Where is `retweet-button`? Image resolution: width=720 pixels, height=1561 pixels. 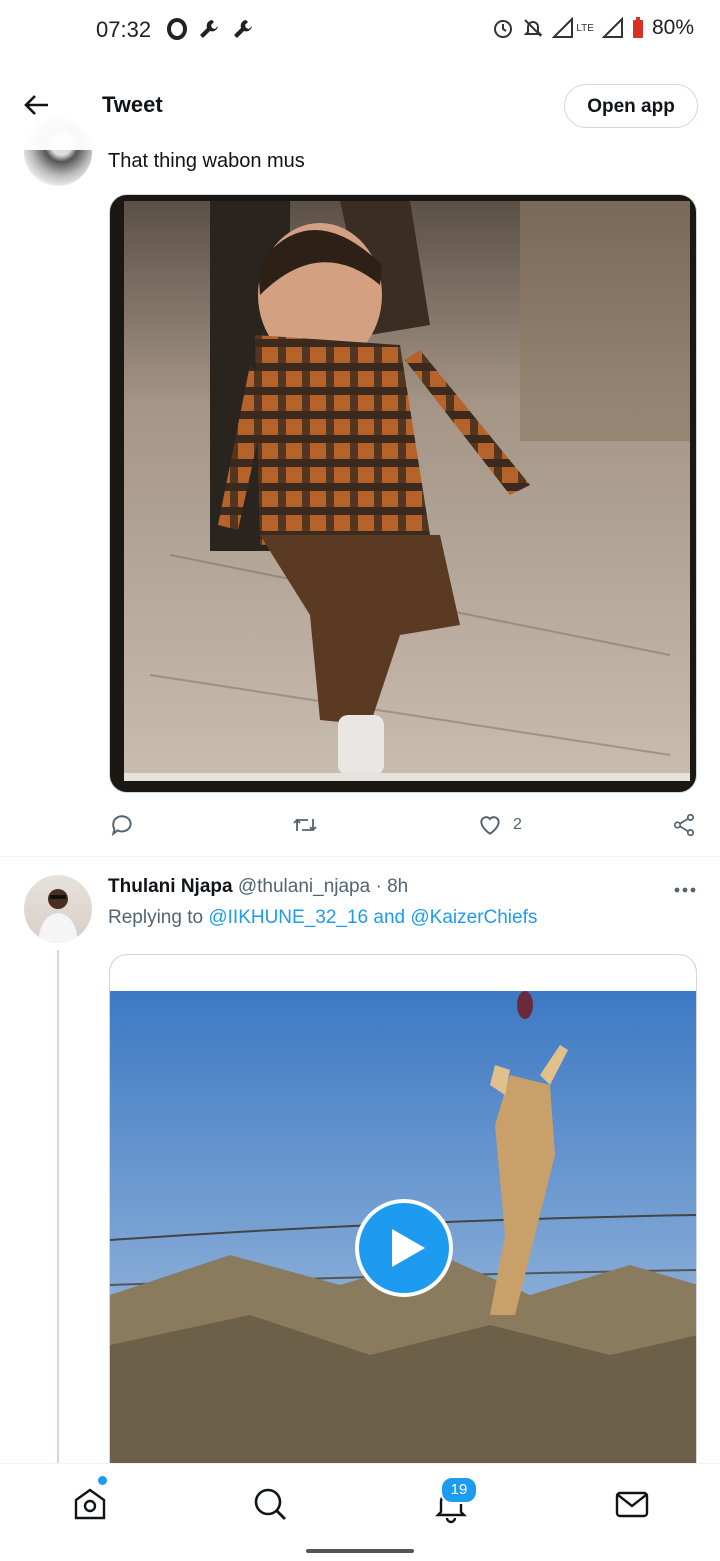 retweet-button is located at coordinates (310, 825).